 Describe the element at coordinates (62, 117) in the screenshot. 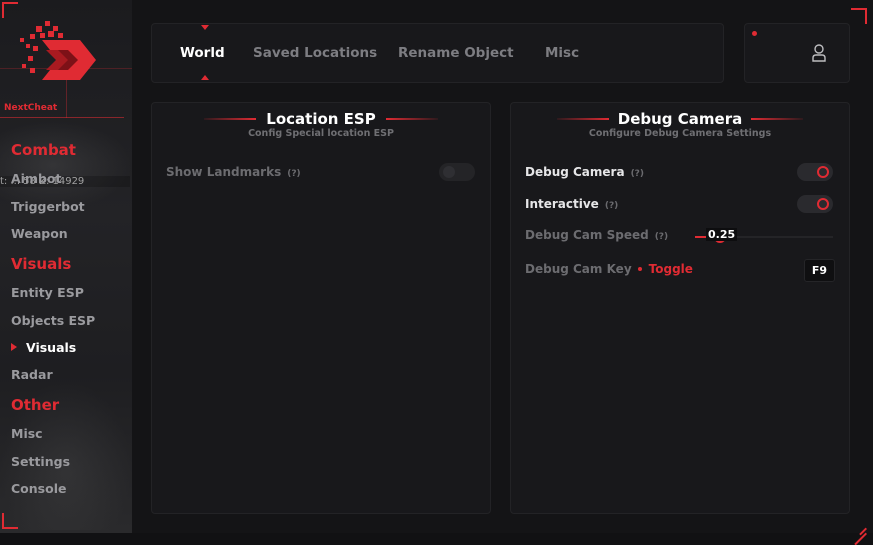

I see `brand-underline` at that location.